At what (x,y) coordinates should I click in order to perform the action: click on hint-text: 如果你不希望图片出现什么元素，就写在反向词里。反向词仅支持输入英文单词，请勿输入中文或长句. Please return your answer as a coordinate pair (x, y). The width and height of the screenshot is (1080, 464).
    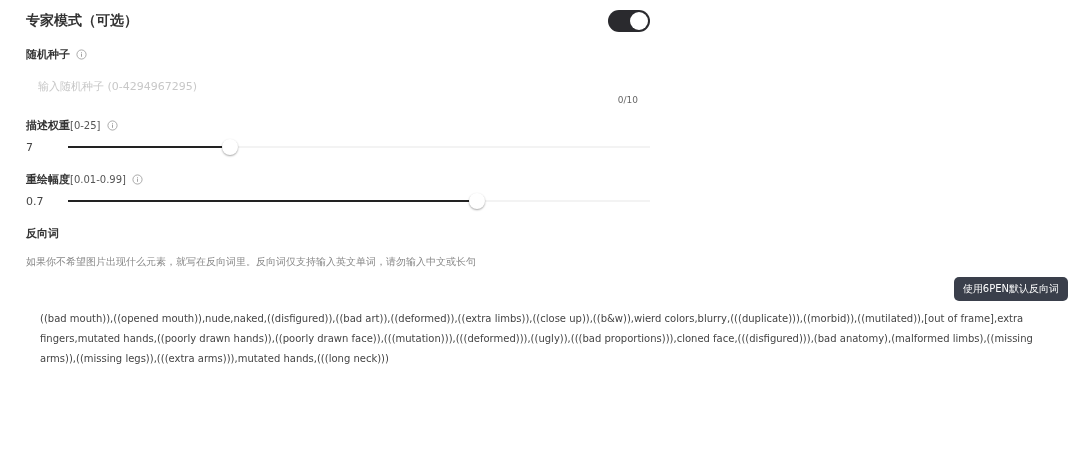
    Looking at the image, I should click on (251, 262).